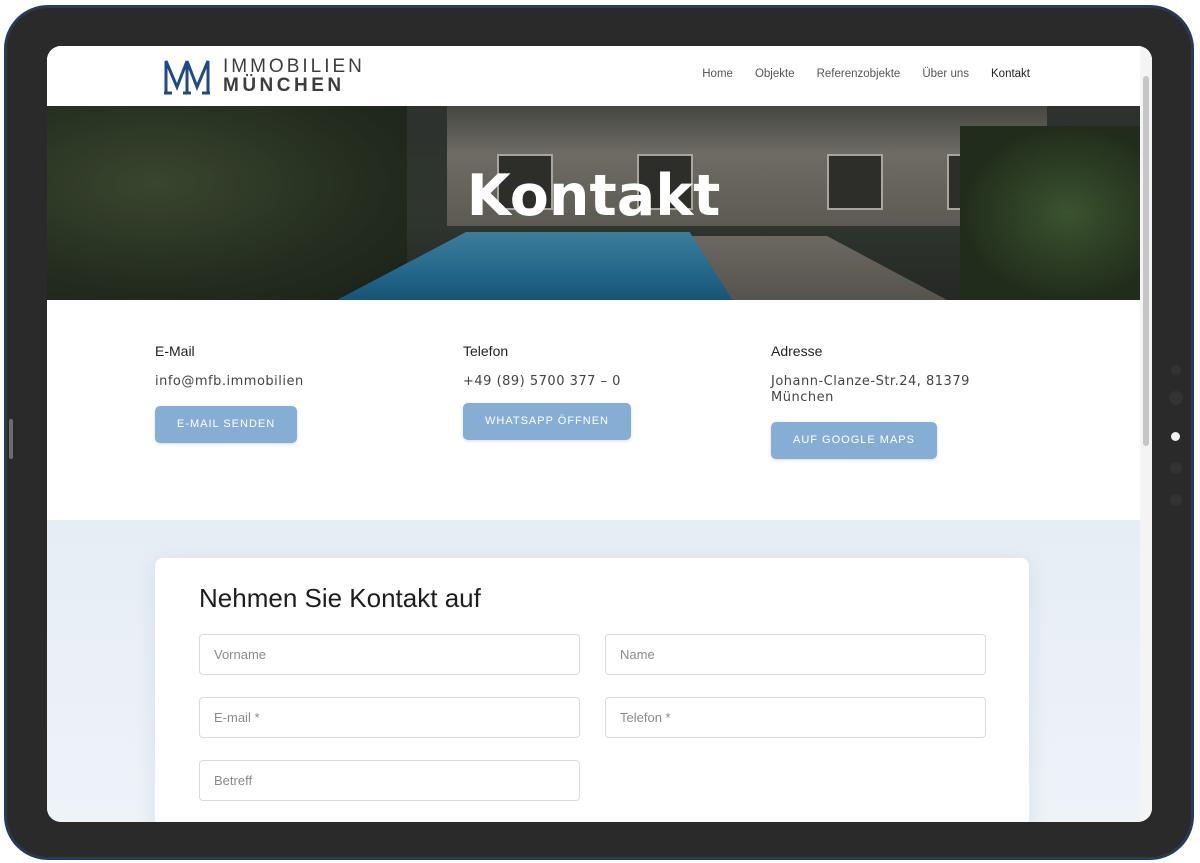  I want to click on site-logo: IMMOBILIEN MÜNCHEN, so click(264, 76).